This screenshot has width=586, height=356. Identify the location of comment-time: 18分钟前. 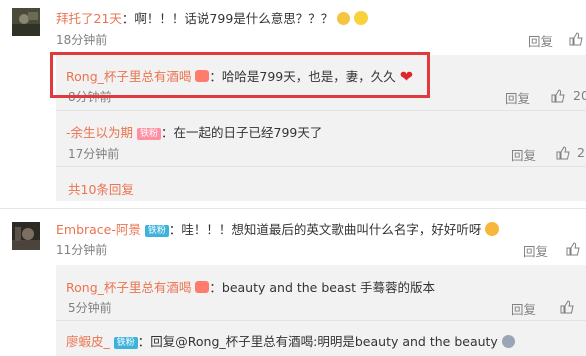
(82, 40).